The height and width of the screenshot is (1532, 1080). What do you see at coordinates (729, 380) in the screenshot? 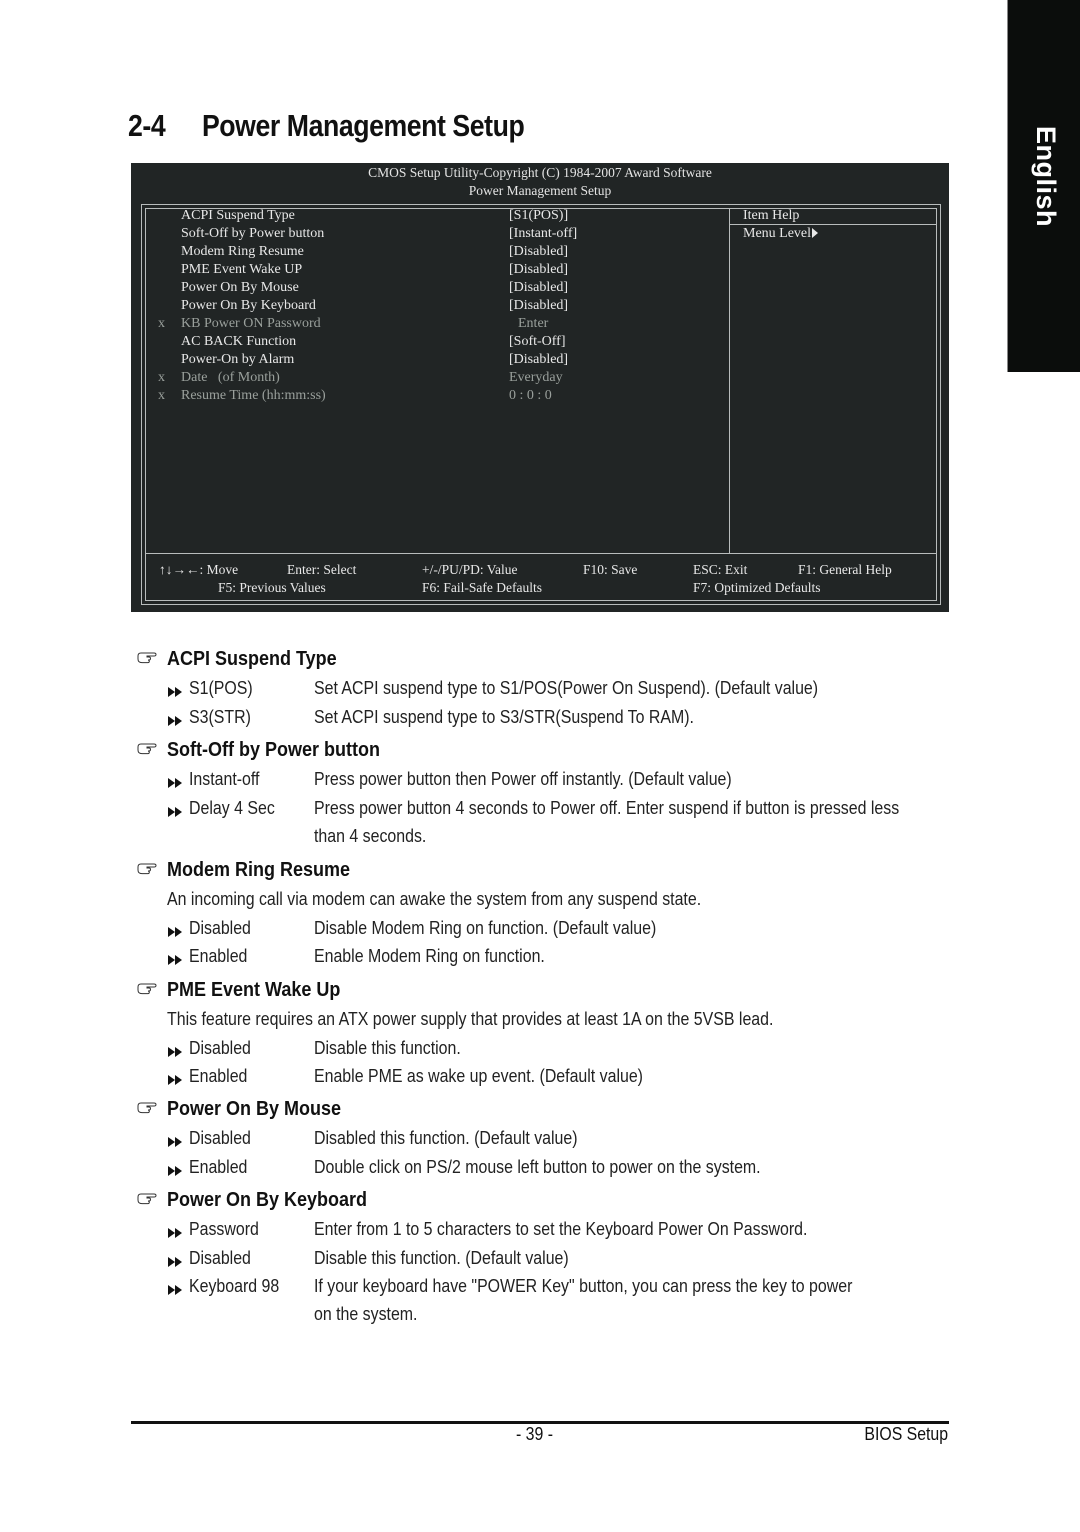
I see `bios-help-divider` at bounding box center [729, 380].